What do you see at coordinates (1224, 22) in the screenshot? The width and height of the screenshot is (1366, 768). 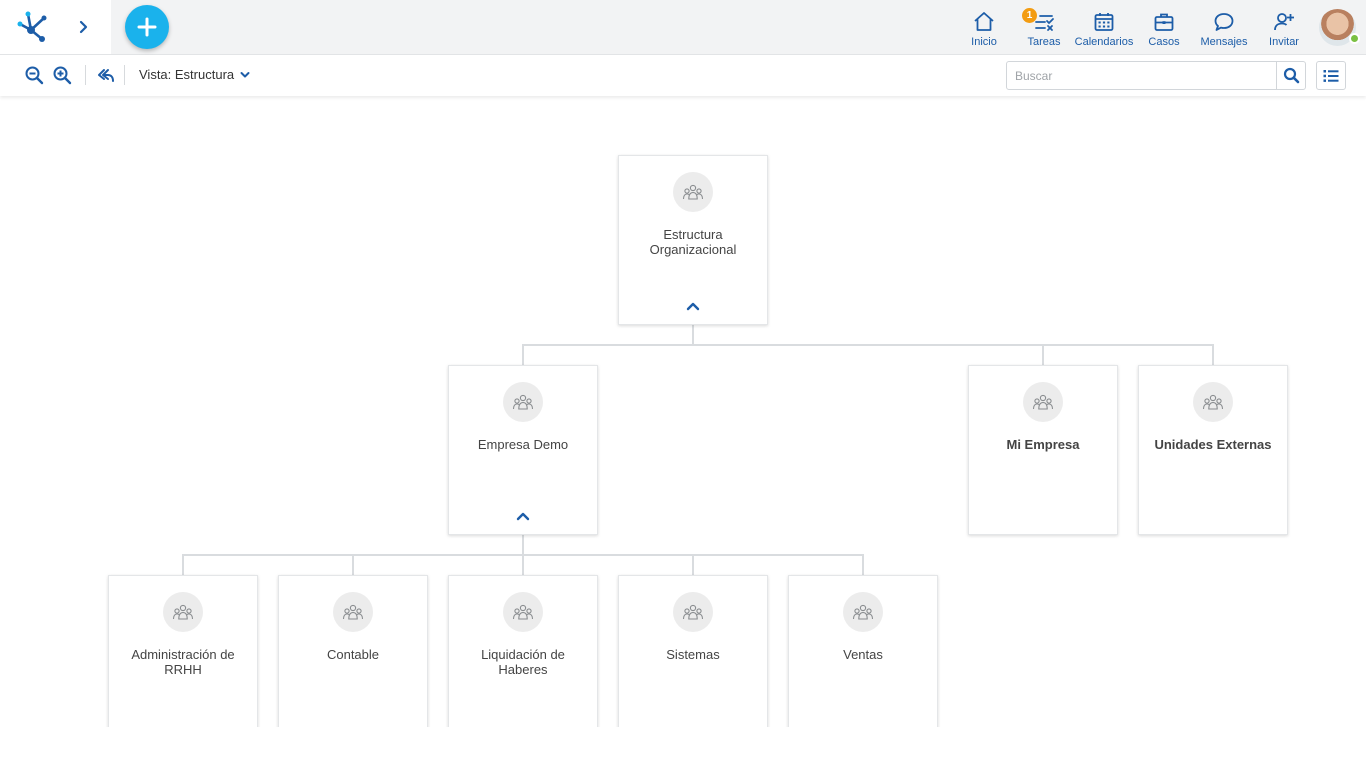 I see `chat-icon` at bounding box center [1224, 22].